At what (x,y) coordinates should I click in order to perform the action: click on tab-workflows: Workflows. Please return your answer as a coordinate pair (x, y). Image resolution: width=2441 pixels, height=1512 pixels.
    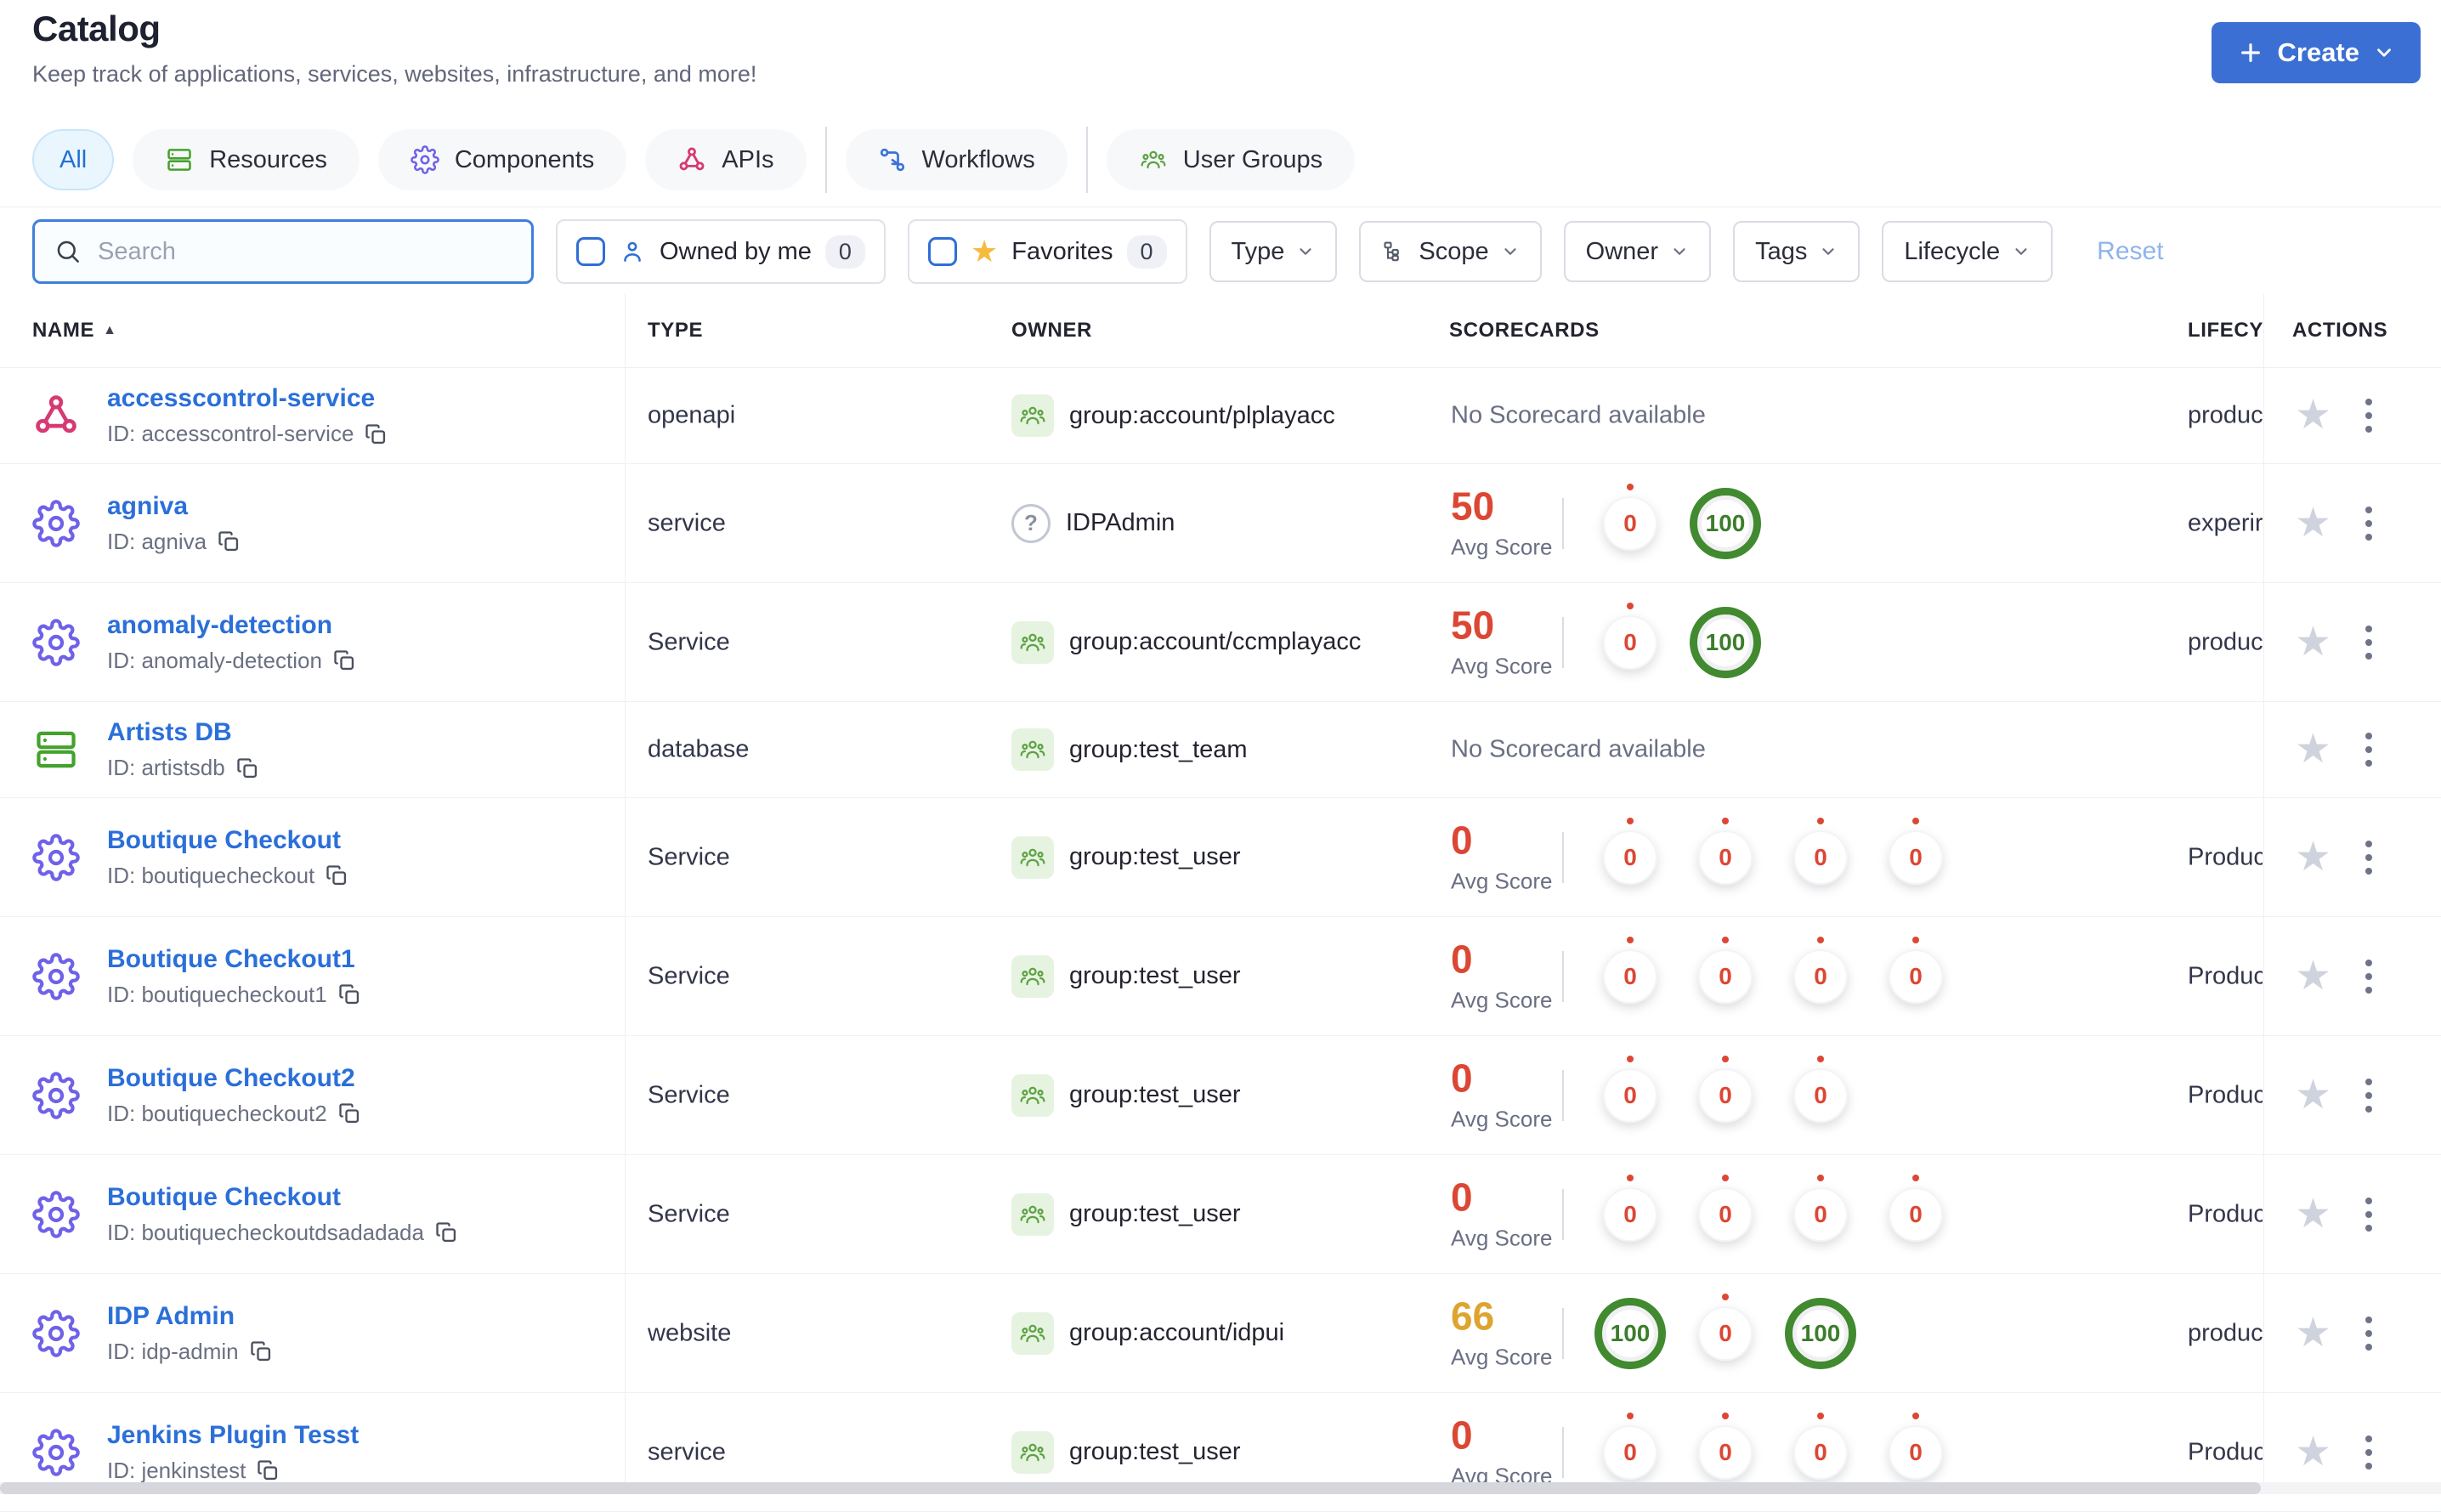
    Looking at the image, I should click on (956, 159).